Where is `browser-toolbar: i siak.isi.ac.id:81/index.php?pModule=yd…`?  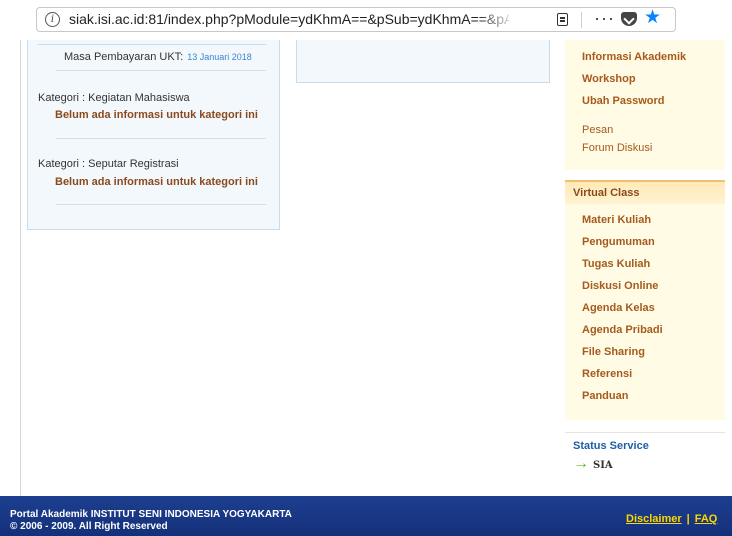 browser-toolbar: i siak.isi.ac.id:81/index.php?pModule=yd… is located at coordinates (366, 20).